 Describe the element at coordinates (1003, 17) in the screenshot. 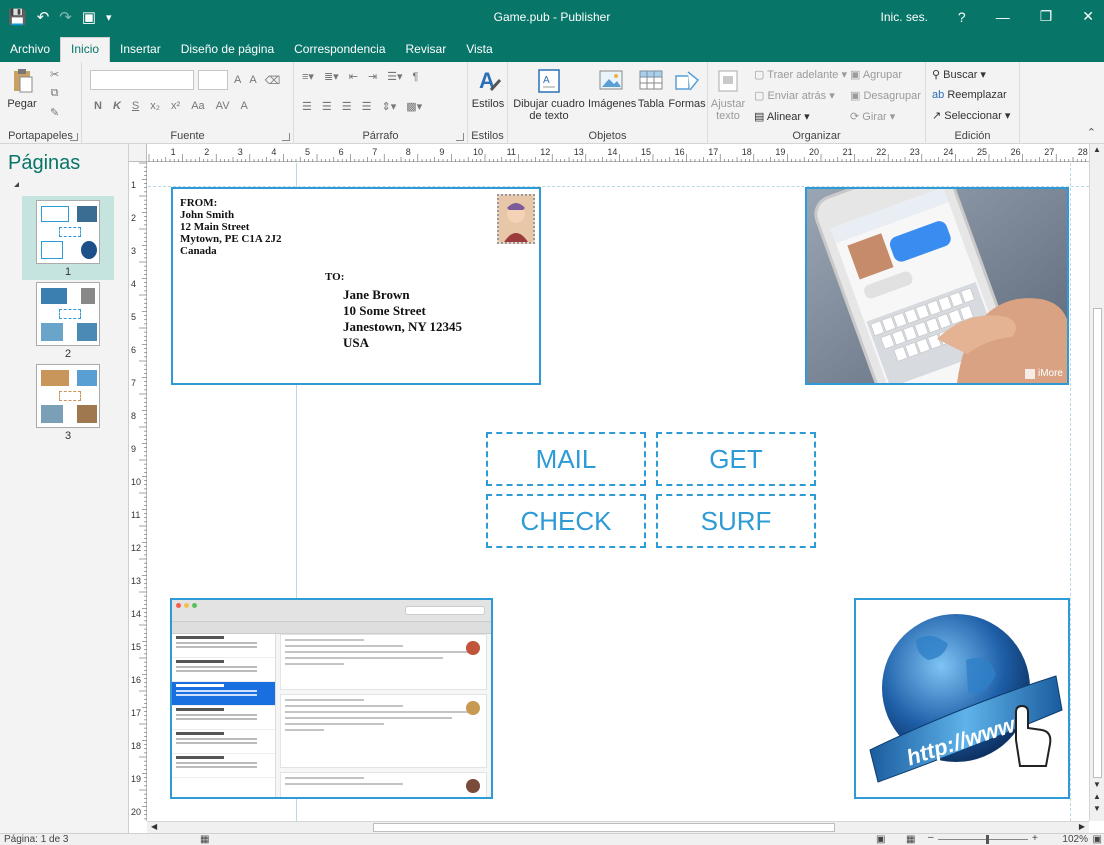

I see `minimize-button: —` at that location.